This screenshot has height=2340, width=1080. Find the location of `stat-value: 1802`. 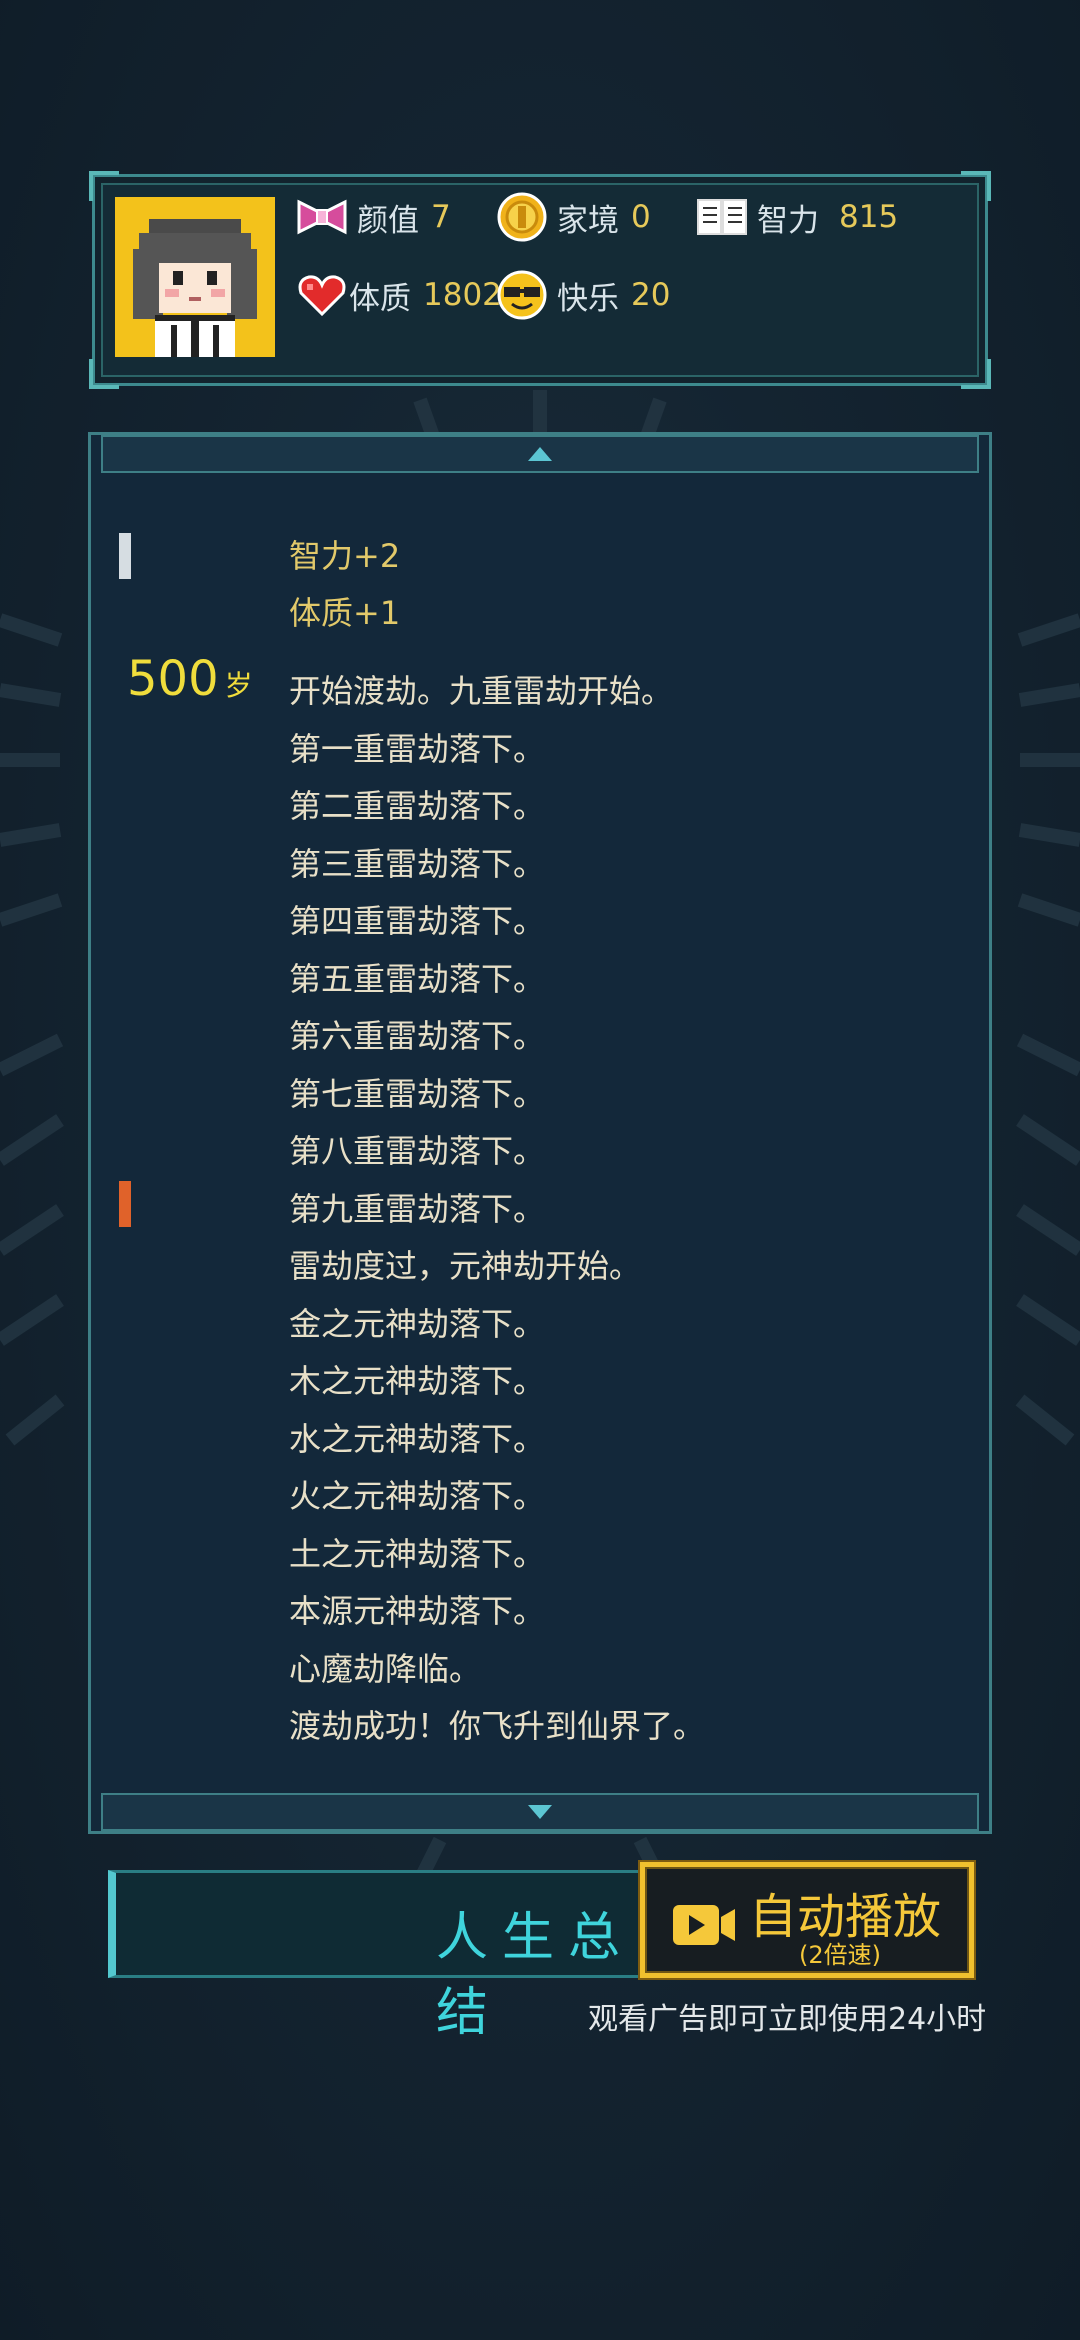

stat-value: 1802 is located at coordinates (462, 295).